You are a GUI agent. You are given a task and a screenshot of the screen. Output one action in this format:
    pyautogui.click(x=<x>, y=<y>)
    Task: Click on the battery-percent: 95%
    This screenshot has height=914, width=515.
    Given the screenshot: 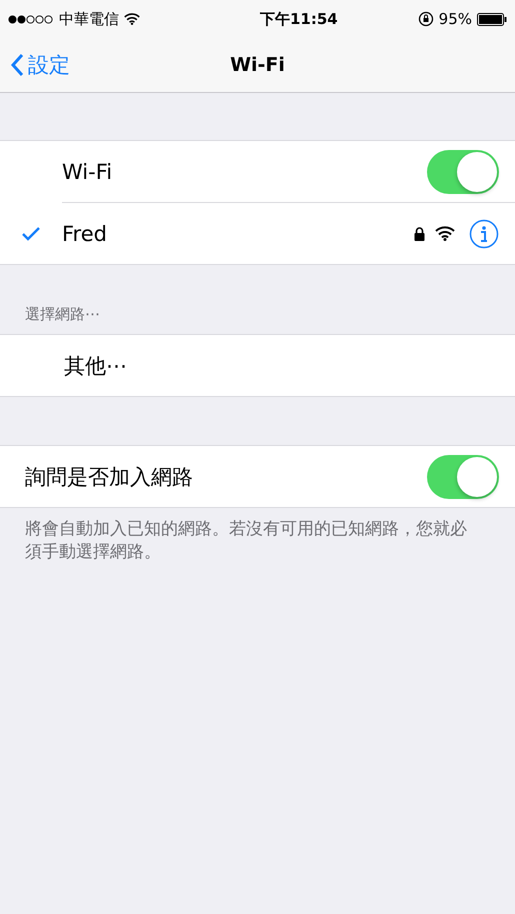 What is the action you would take?
    pyautogui.click(x=455, y=19)
    